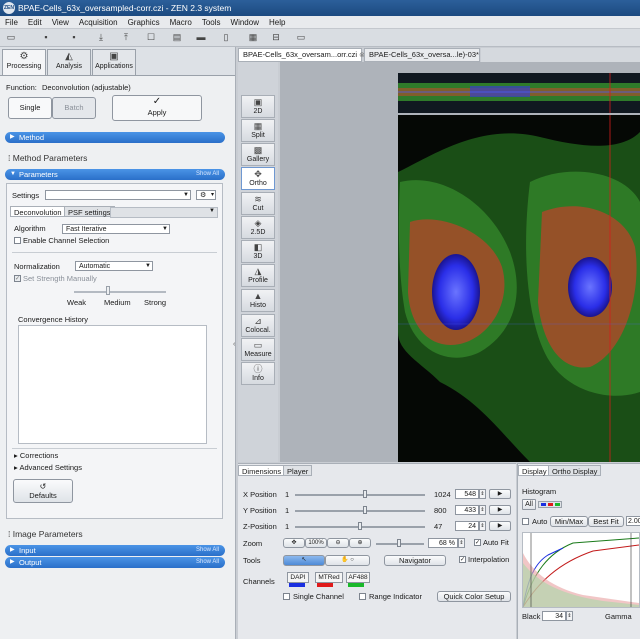  I want to click on best-fit-button: Best Fit, so click(606, 521).